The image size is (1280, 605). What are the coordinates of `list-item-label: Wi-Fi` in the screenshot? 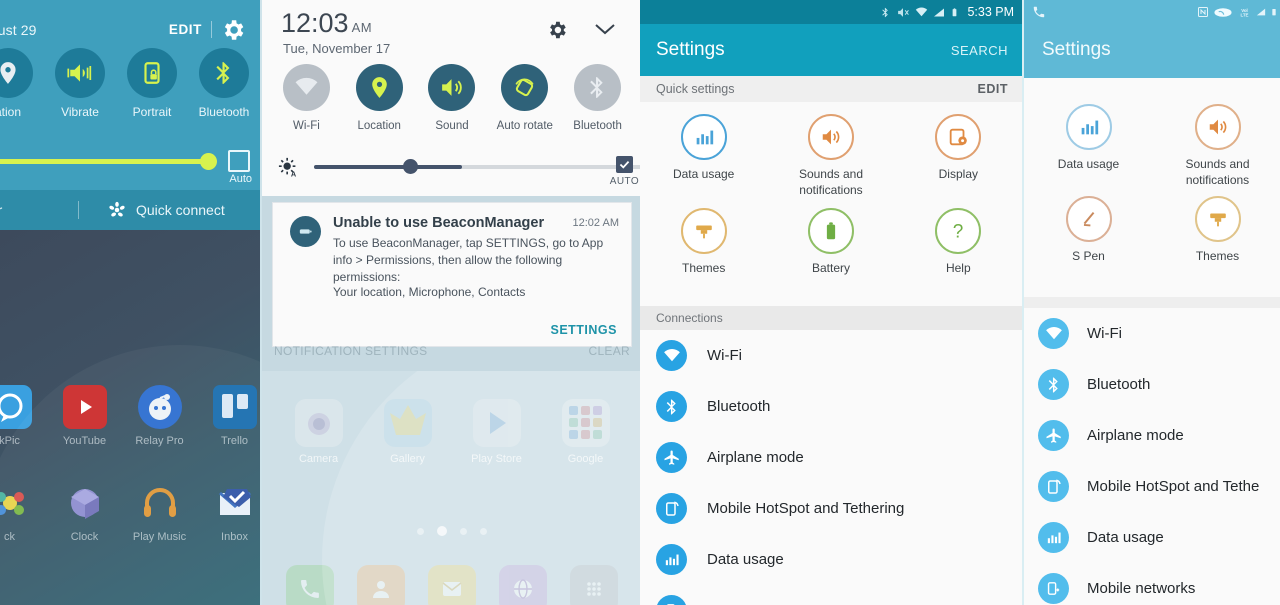 It's located at (1104, 333).